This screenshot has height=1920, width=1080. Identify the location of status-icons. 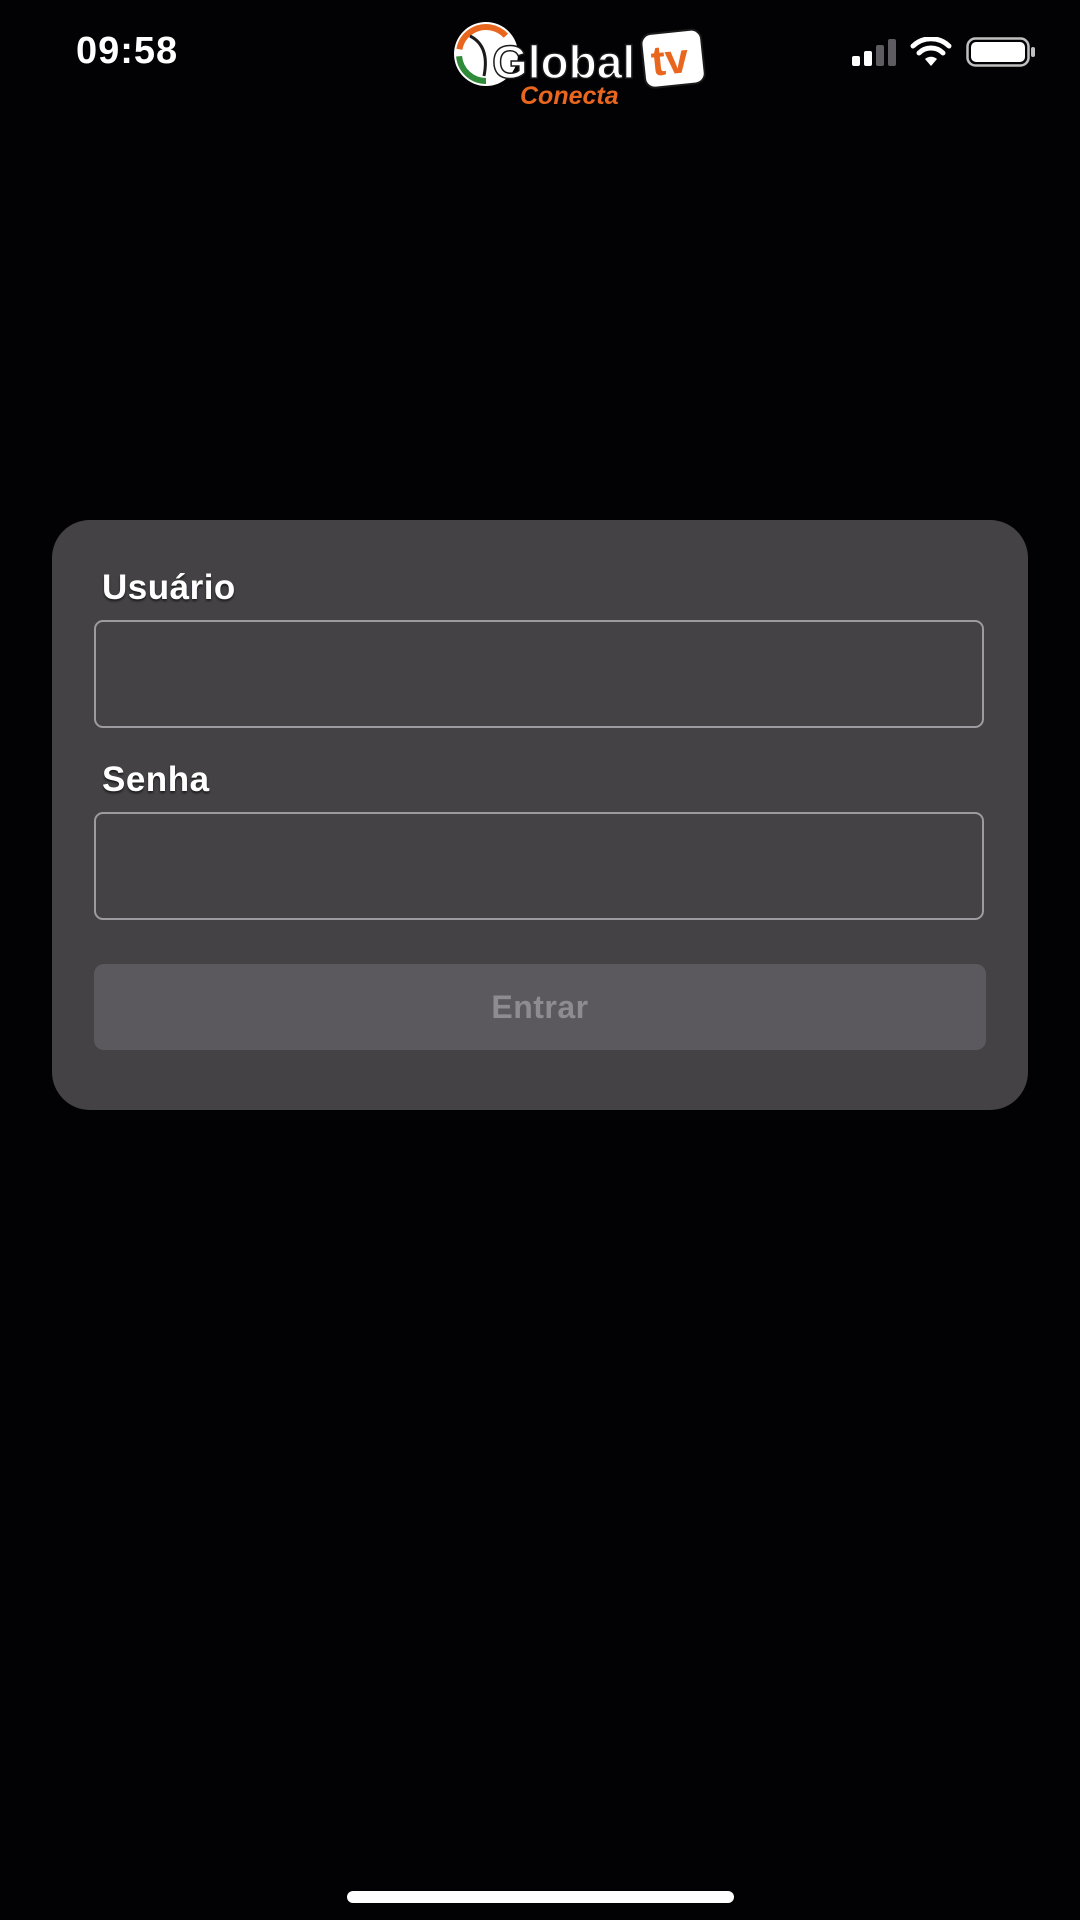
(944, 52).